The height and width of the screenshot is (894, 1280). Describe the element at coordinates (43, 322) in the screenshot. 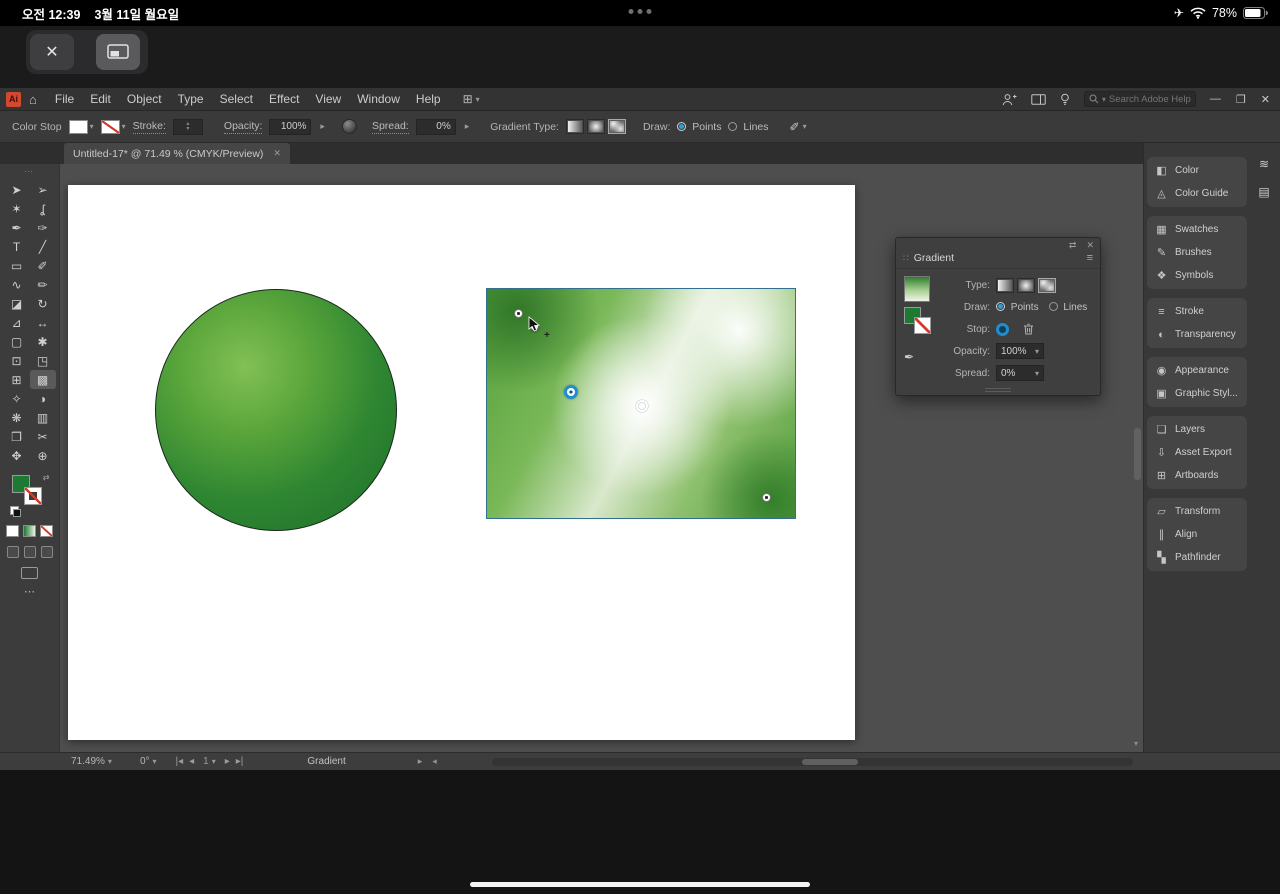

I see `width-tool: ↔` at that location.